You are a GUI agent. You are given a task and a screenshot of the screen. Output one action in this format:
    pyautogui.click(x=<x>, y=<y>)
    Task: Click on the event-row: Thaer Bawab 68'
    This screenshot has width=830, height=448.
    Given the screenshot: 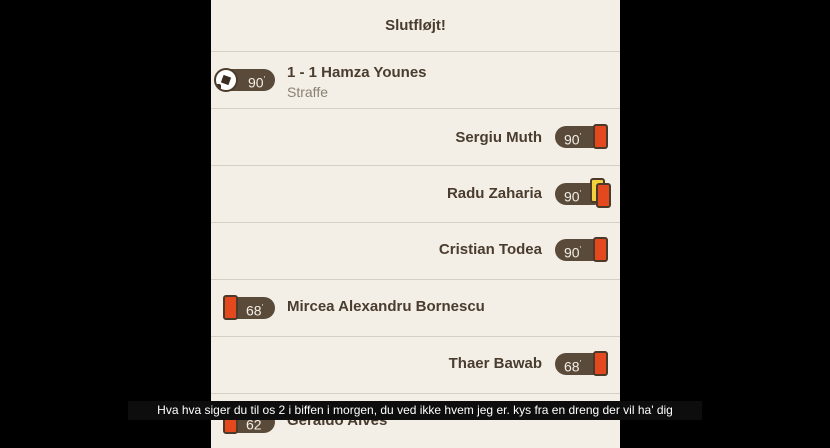 What is the action you would take?
    pyautogui.click(x=415, y=365)
    